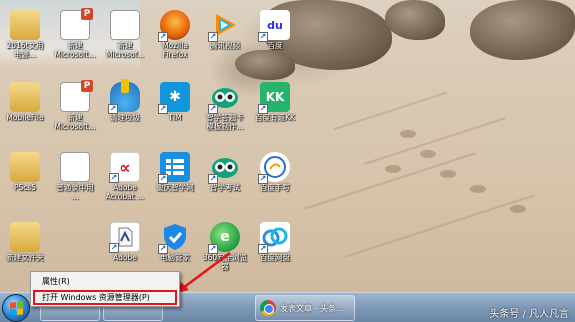 The height and width of the screenshot is (322, 575). Describe the element at coordinates (274, 168) in the screenshot. I see `handwriting-icon: ↗` at that location.